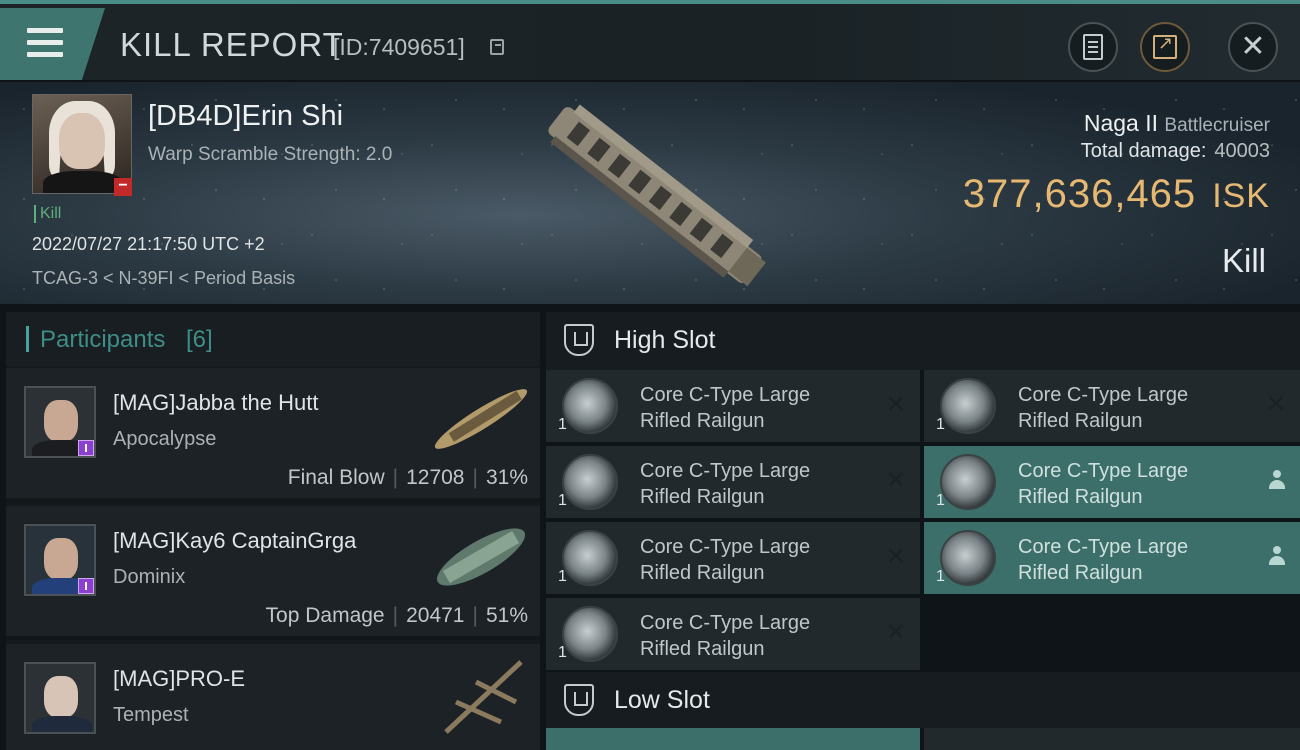 Image resolution: width=1300 pixels, height=750 pixels. I want to click on high-slot-title: High Slot, so click(665, 340).